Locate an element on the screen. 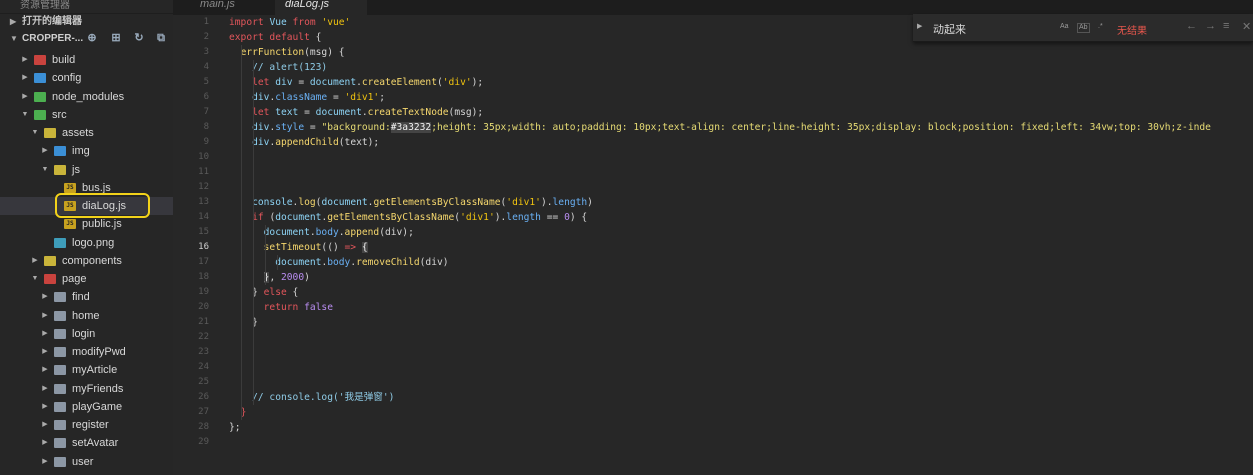  code-token: ) { is located at coordinates (578, 217).